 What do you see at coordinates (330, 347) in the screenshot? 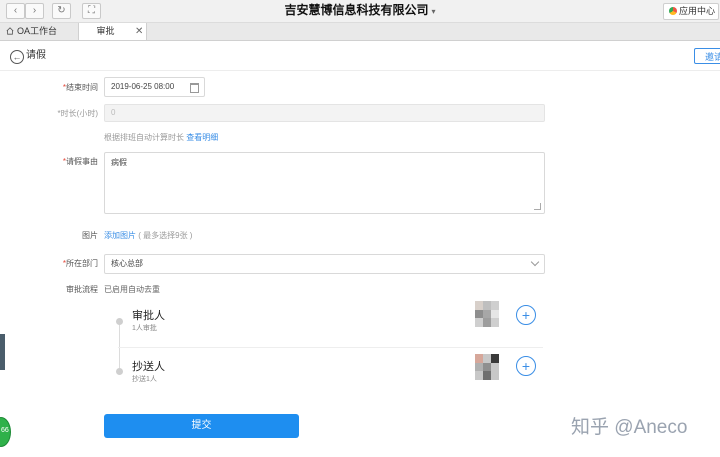
I see `flow-row-divider` at bounding box center [330, 347].